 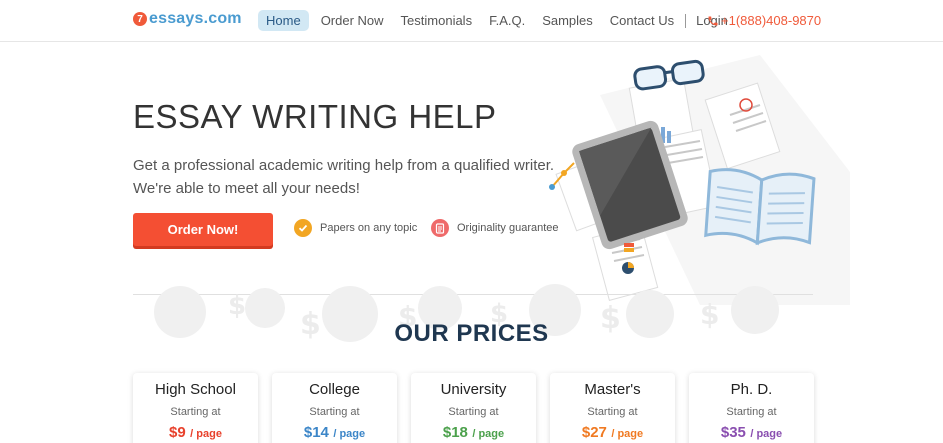 What do you see at coordinates (283, 20) in the screenshot?
I see `nav-home: Home` at bounding box center [283, 20].